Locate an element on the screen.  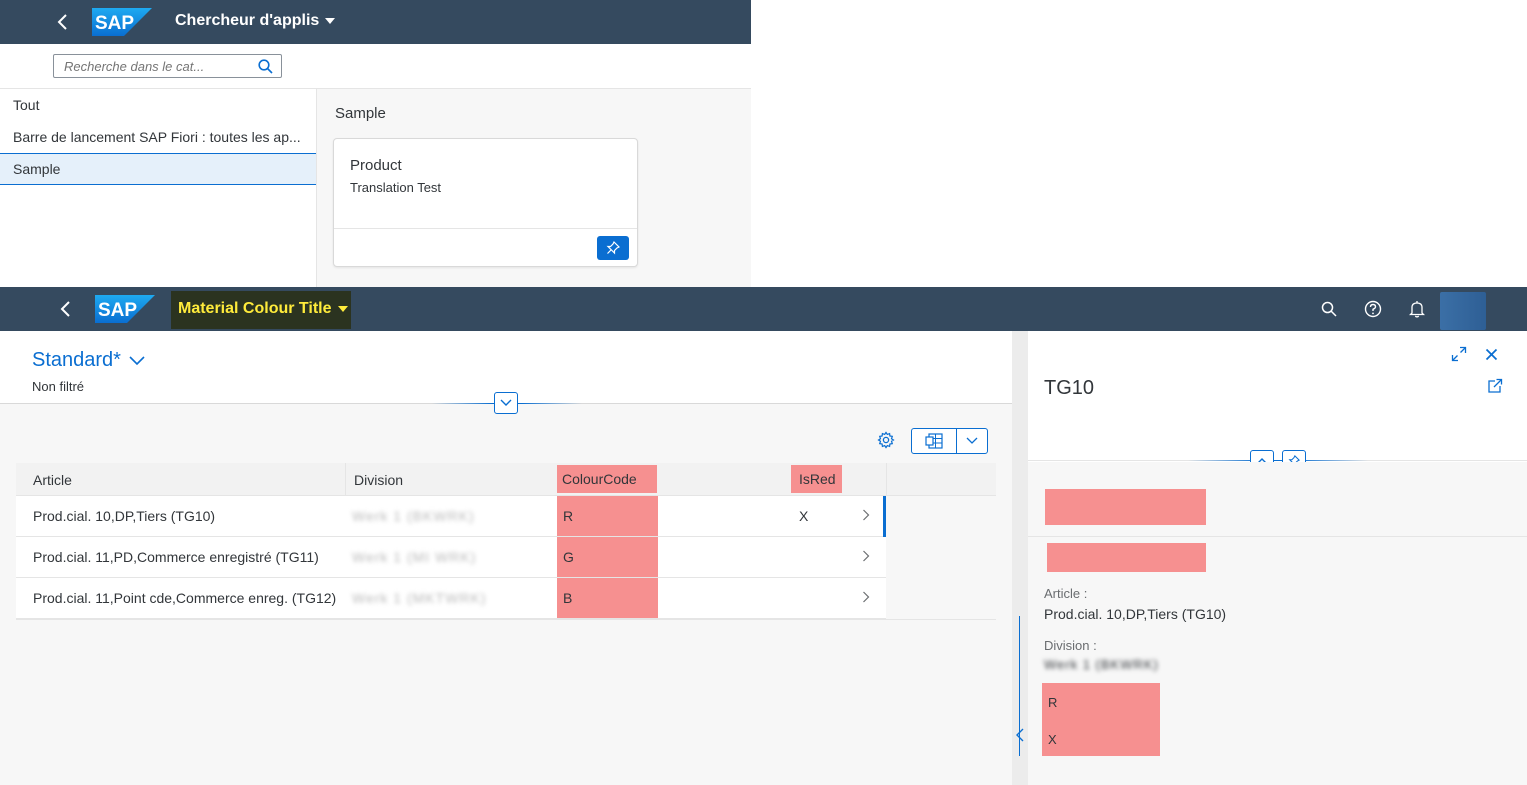
share-icon is located at coordinates (1495, 385).